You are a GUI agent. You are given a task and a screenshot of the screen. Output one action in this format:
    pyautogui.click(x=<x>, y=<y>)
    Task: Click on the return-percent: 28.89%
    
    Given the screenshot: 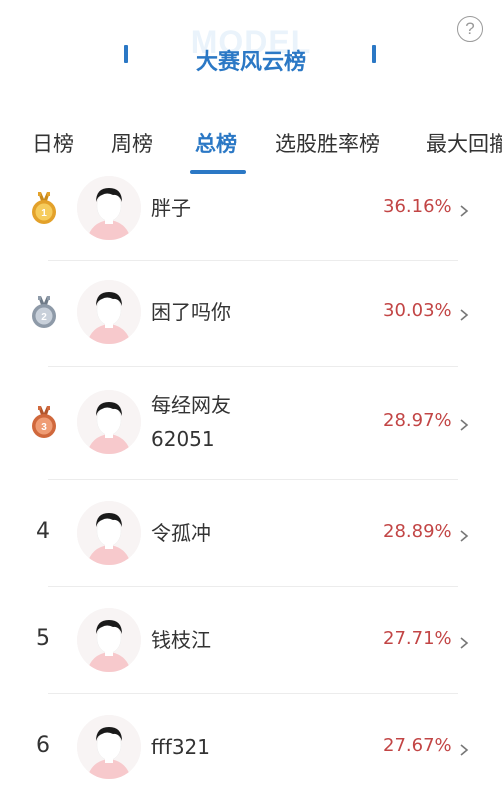 What is the action you would take?
    pyautogui.click(x=417, y=531)
    